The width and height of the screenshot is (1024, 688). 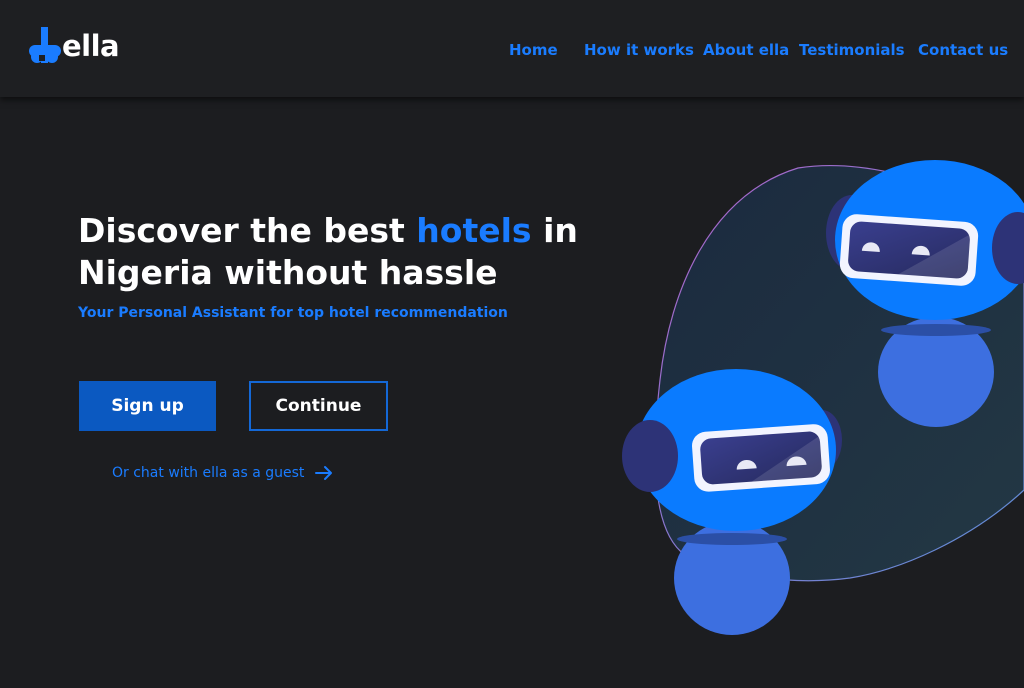 I want to click on hero-title-accent: hotels, so click(x=474, y=230).